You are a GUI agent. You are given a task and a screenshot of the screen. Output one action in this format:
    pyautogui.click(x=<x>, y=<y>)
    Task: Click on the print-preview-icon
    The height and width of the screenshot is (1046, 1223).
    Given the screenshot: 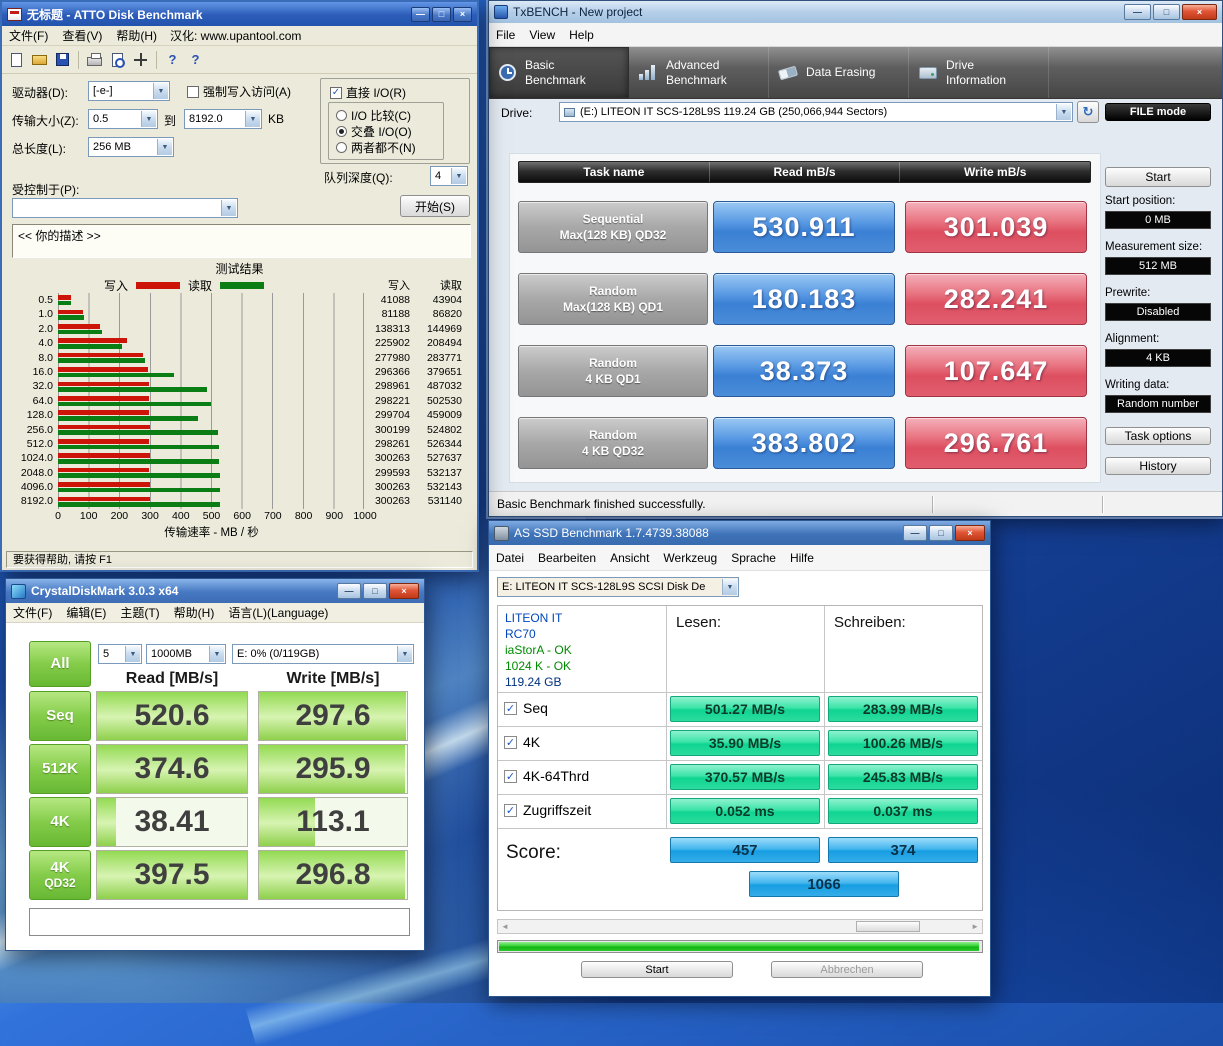 What is the action you would take?
    pyautogui.click(x=117, y=59)
    